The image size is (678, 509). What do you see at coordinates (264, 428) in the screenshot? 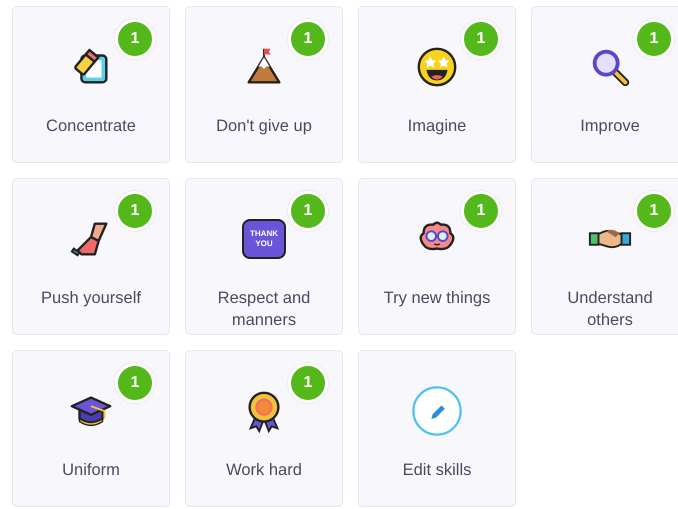
I see `skill-card: Work hard 1` at bounding box center [264, 428].